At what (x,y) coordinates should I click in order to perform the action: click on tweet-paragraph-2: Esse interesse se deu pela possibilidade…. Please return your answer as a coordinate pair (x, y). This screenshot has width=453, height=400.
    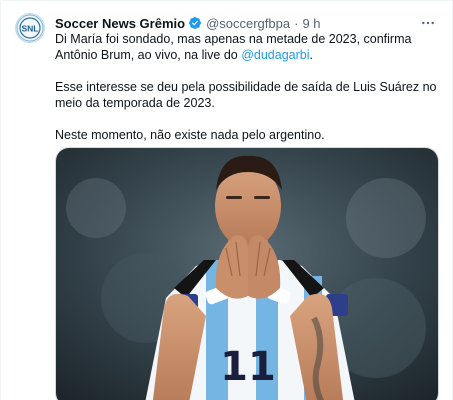
    Looking at the image, I should click on (246, 95).